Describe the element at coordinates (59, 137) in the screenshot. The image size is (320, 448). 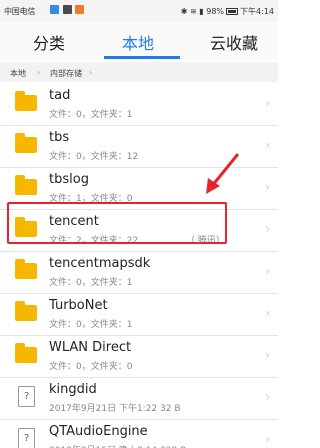
I see `item-name: tbs` at that location.